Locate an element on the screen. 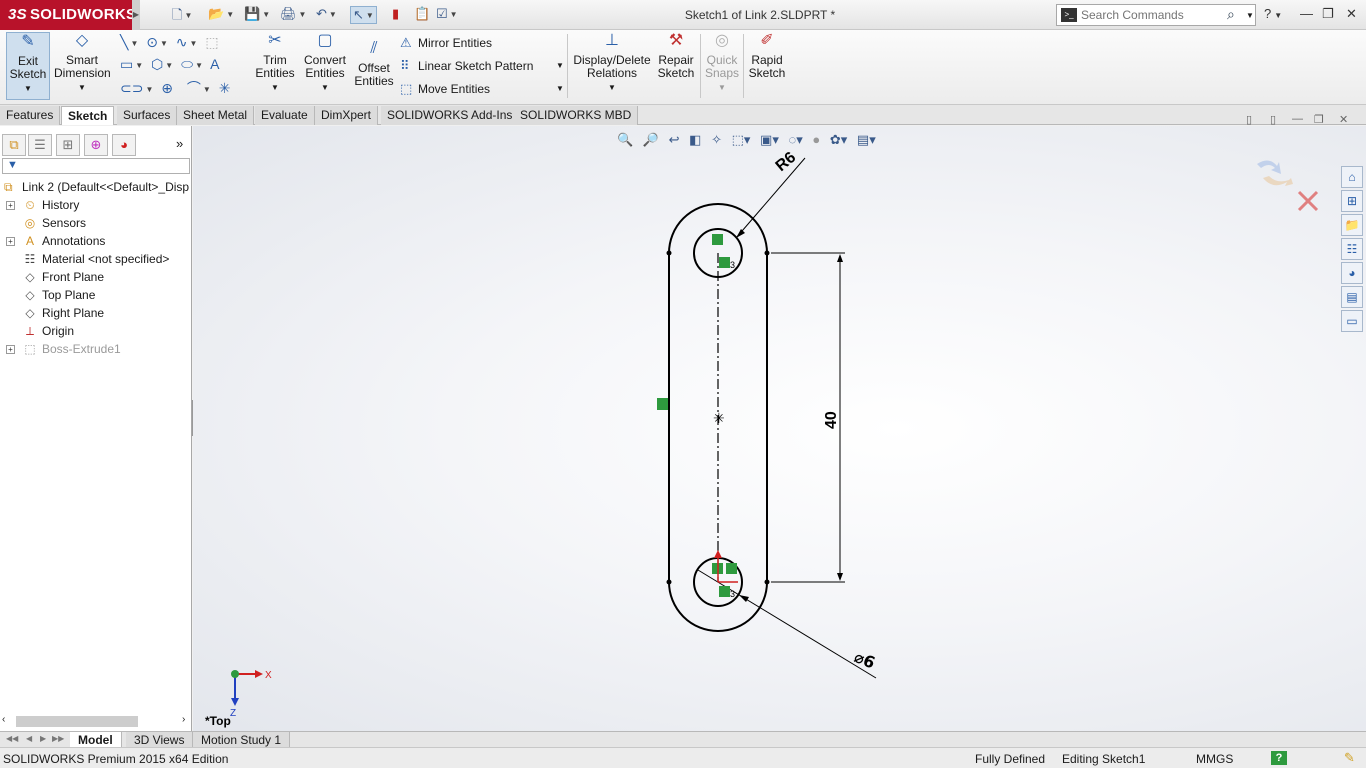 Image resolution: width=1366 pixels, height=768 pixels. zoom-to-fit-icon: 🔍 is located at coordinates (625, 139).